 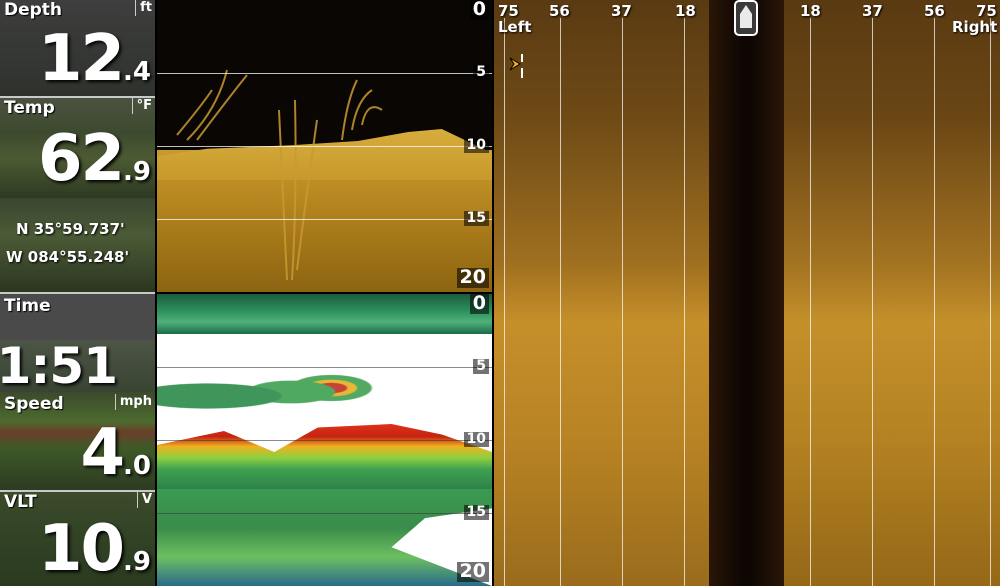 I want to click on left-side-label: Left, so click(x=515, y=27).